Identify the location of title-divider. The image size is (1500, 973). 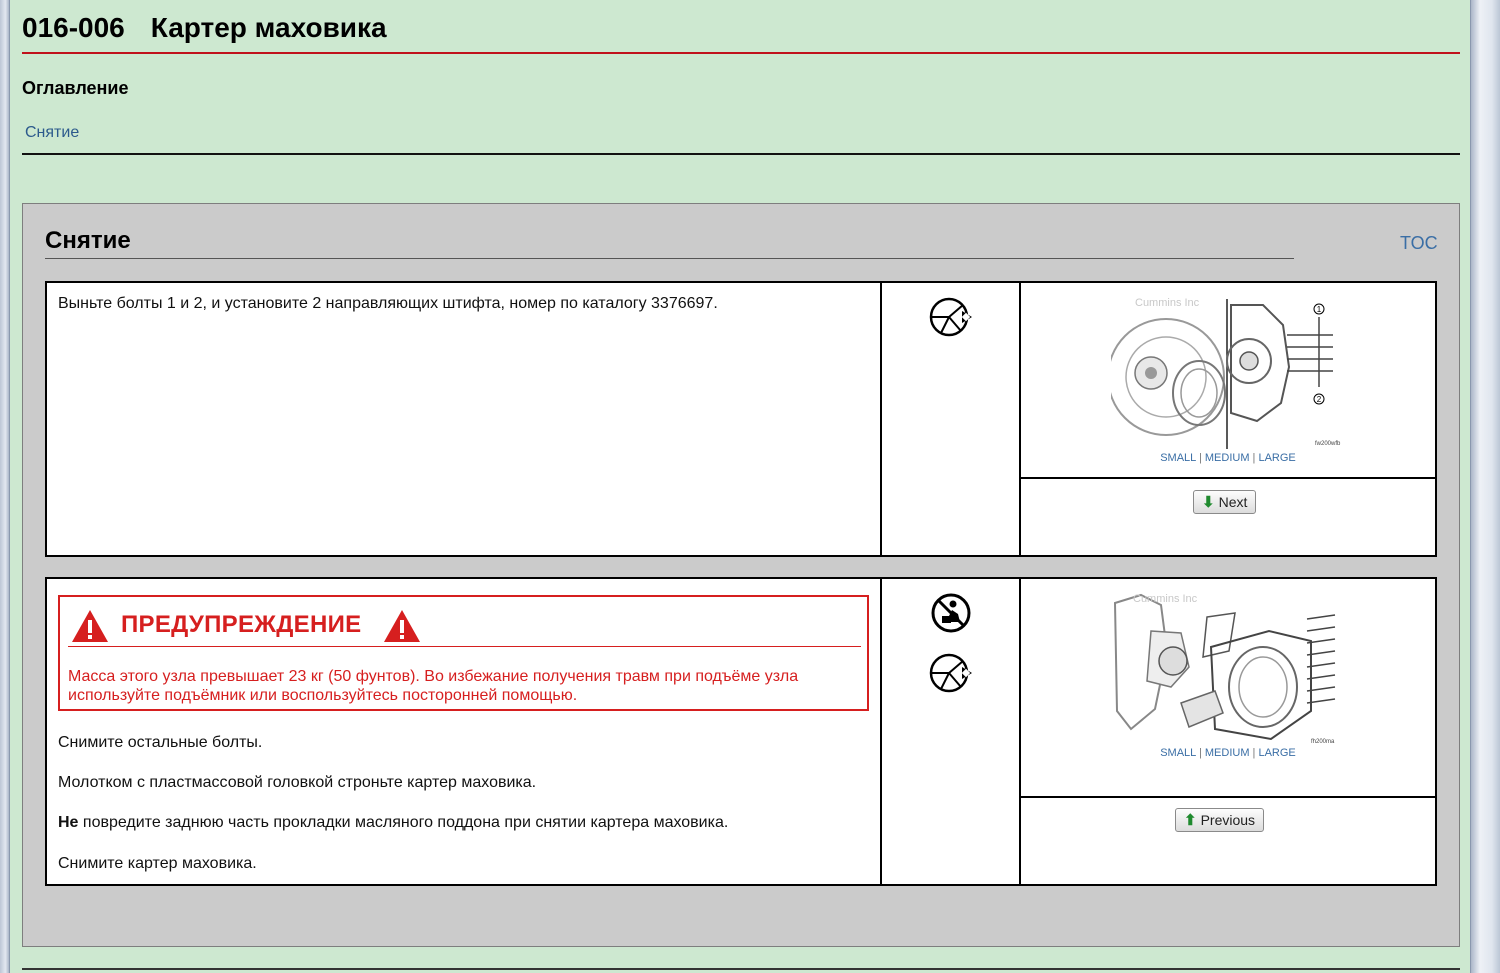
(741, 53).